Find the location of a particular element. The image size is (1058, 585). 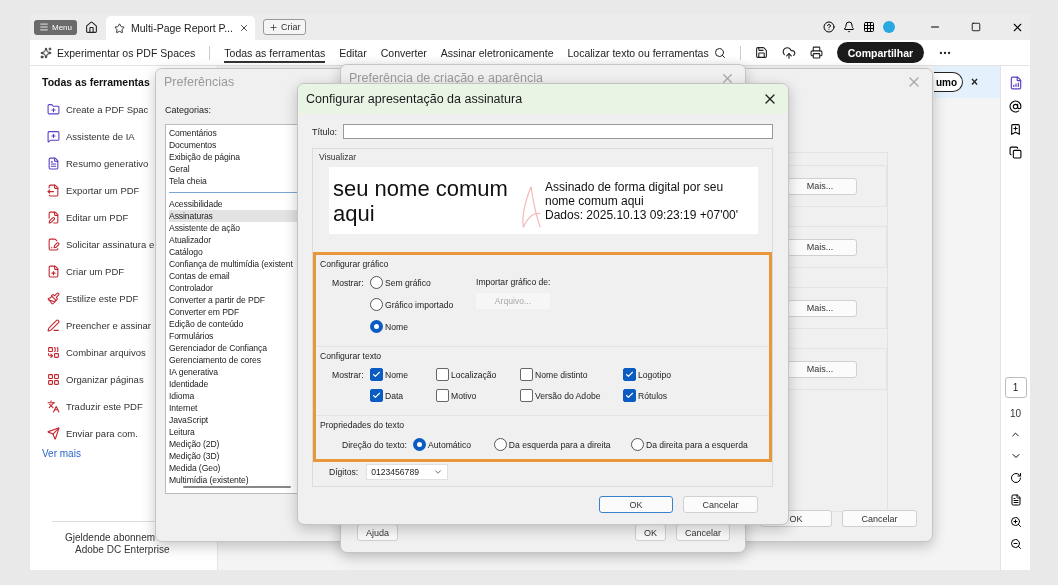

category-item: Gerenciamento de cores is located at coordinates (234, 359).